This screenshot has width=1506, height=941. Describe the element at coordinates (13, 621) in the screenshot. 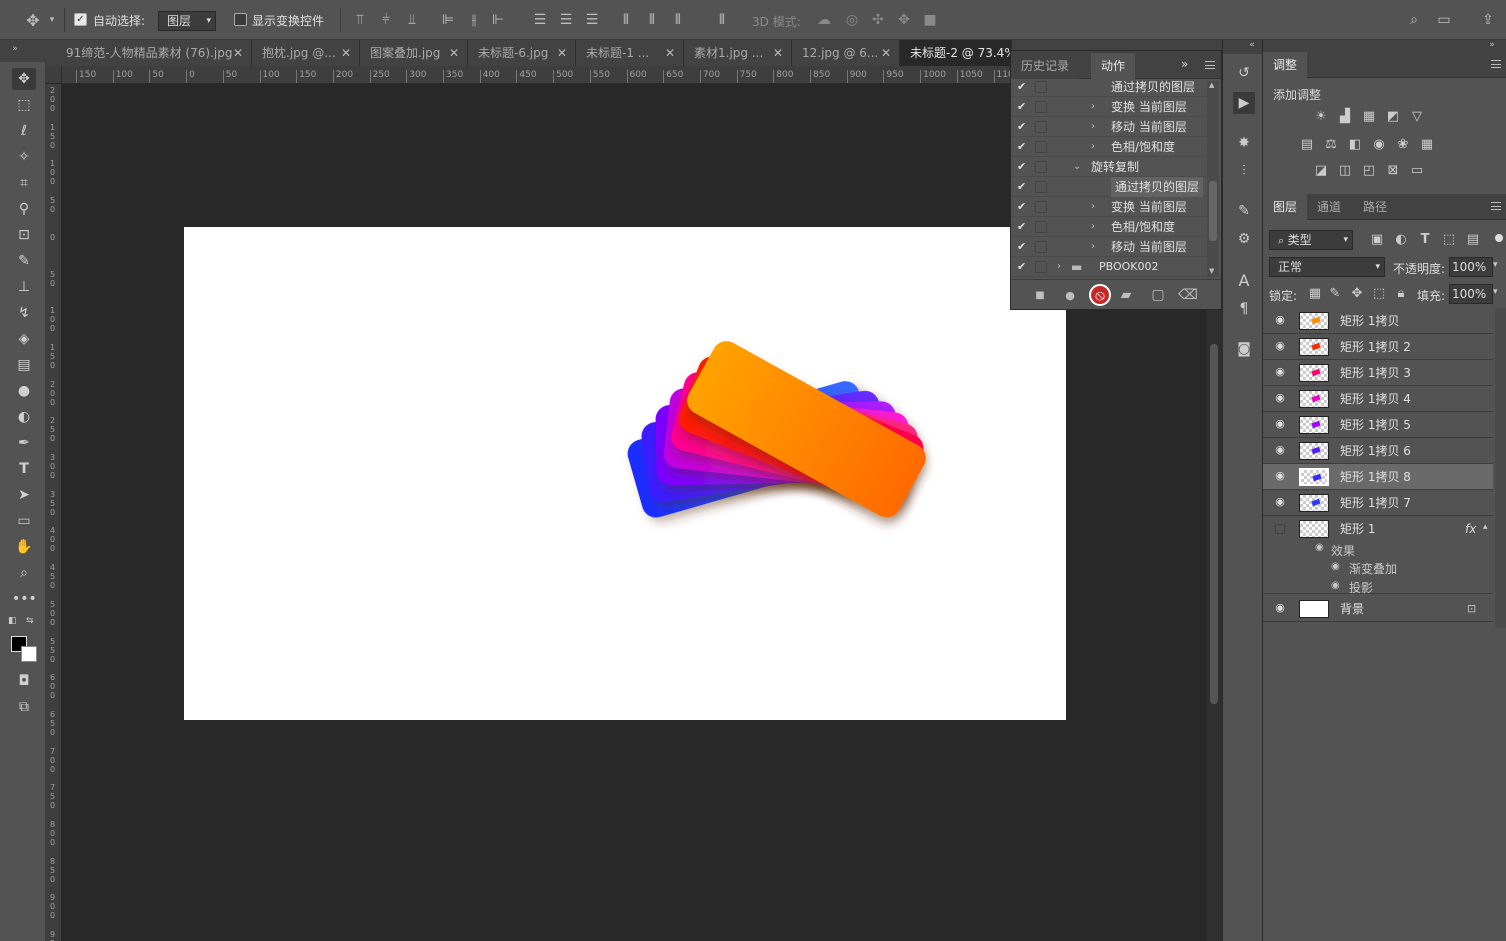

I see `default-colors-icon: ◧` at that location.